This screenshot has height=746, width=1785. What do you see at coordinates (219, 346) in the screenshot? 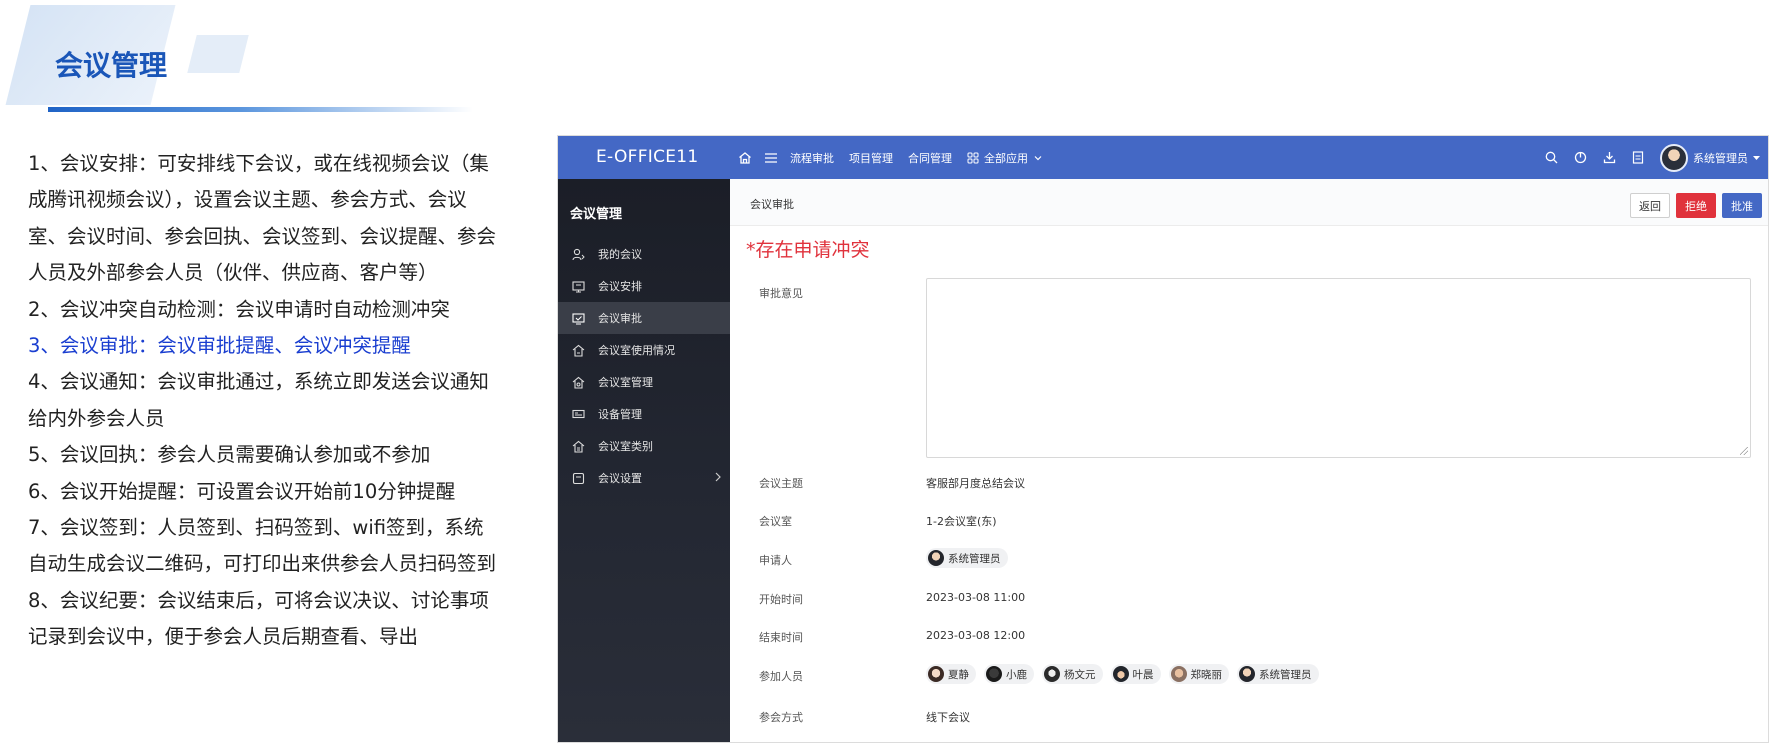
I see `feature-point-highlighted: 3、会议审批：会议审批提醒、会议冲突提醒` at bounding box center [219, 346].